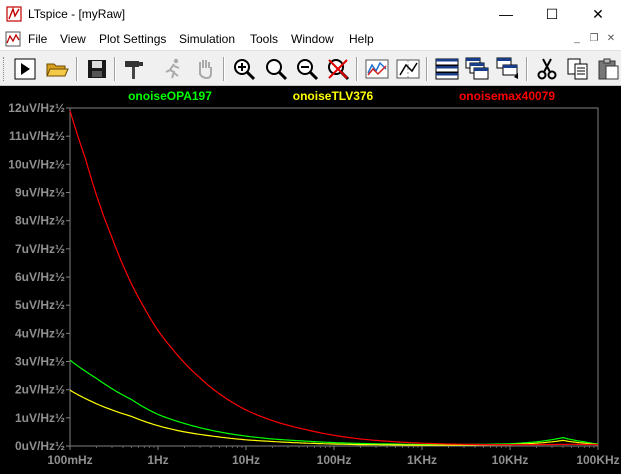 Image resolution: width=621 pixels, height=474 pixels. What do you see at coordinates (40, 305) in the screenshot?
I see `y-tick-label: 5uV/Hz½` at bounding box center [40, 305].